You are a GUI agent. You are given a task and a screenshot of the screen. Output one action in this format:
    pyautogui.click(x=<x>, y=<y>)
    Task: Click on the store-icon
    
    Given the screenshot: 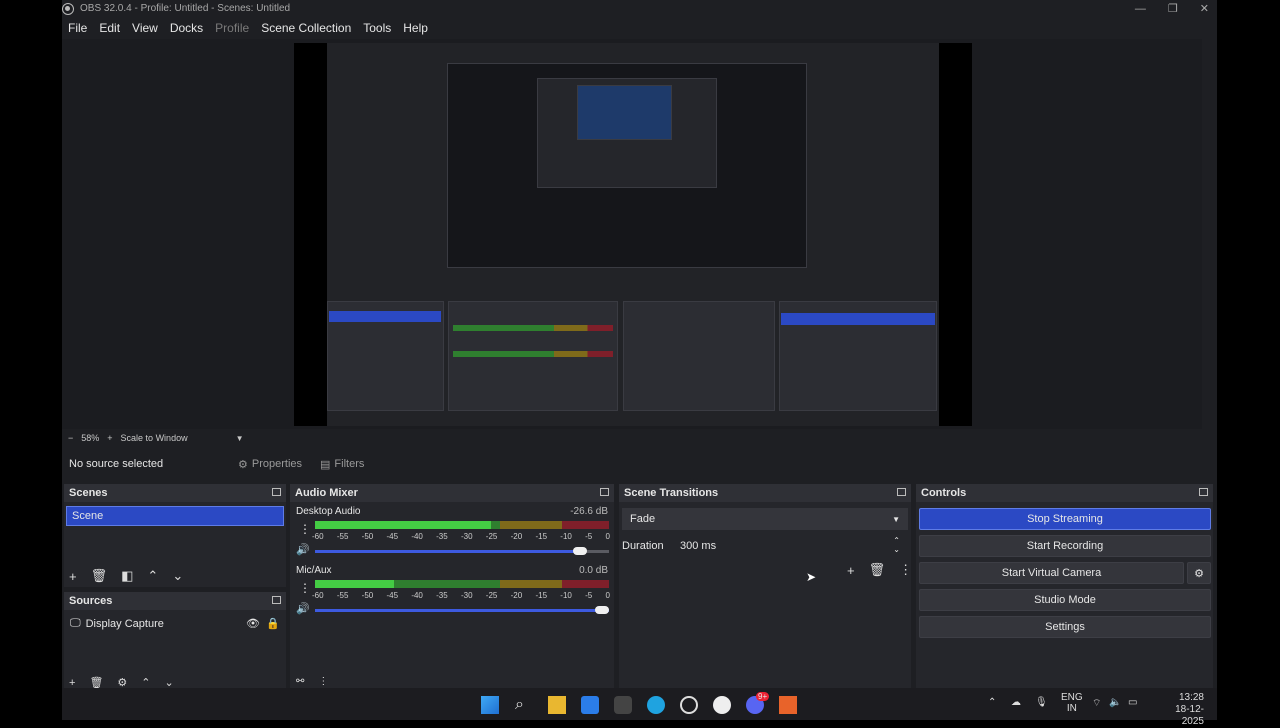 What is the action you would take?
    pyautogui.click(x=590, y=705)
    